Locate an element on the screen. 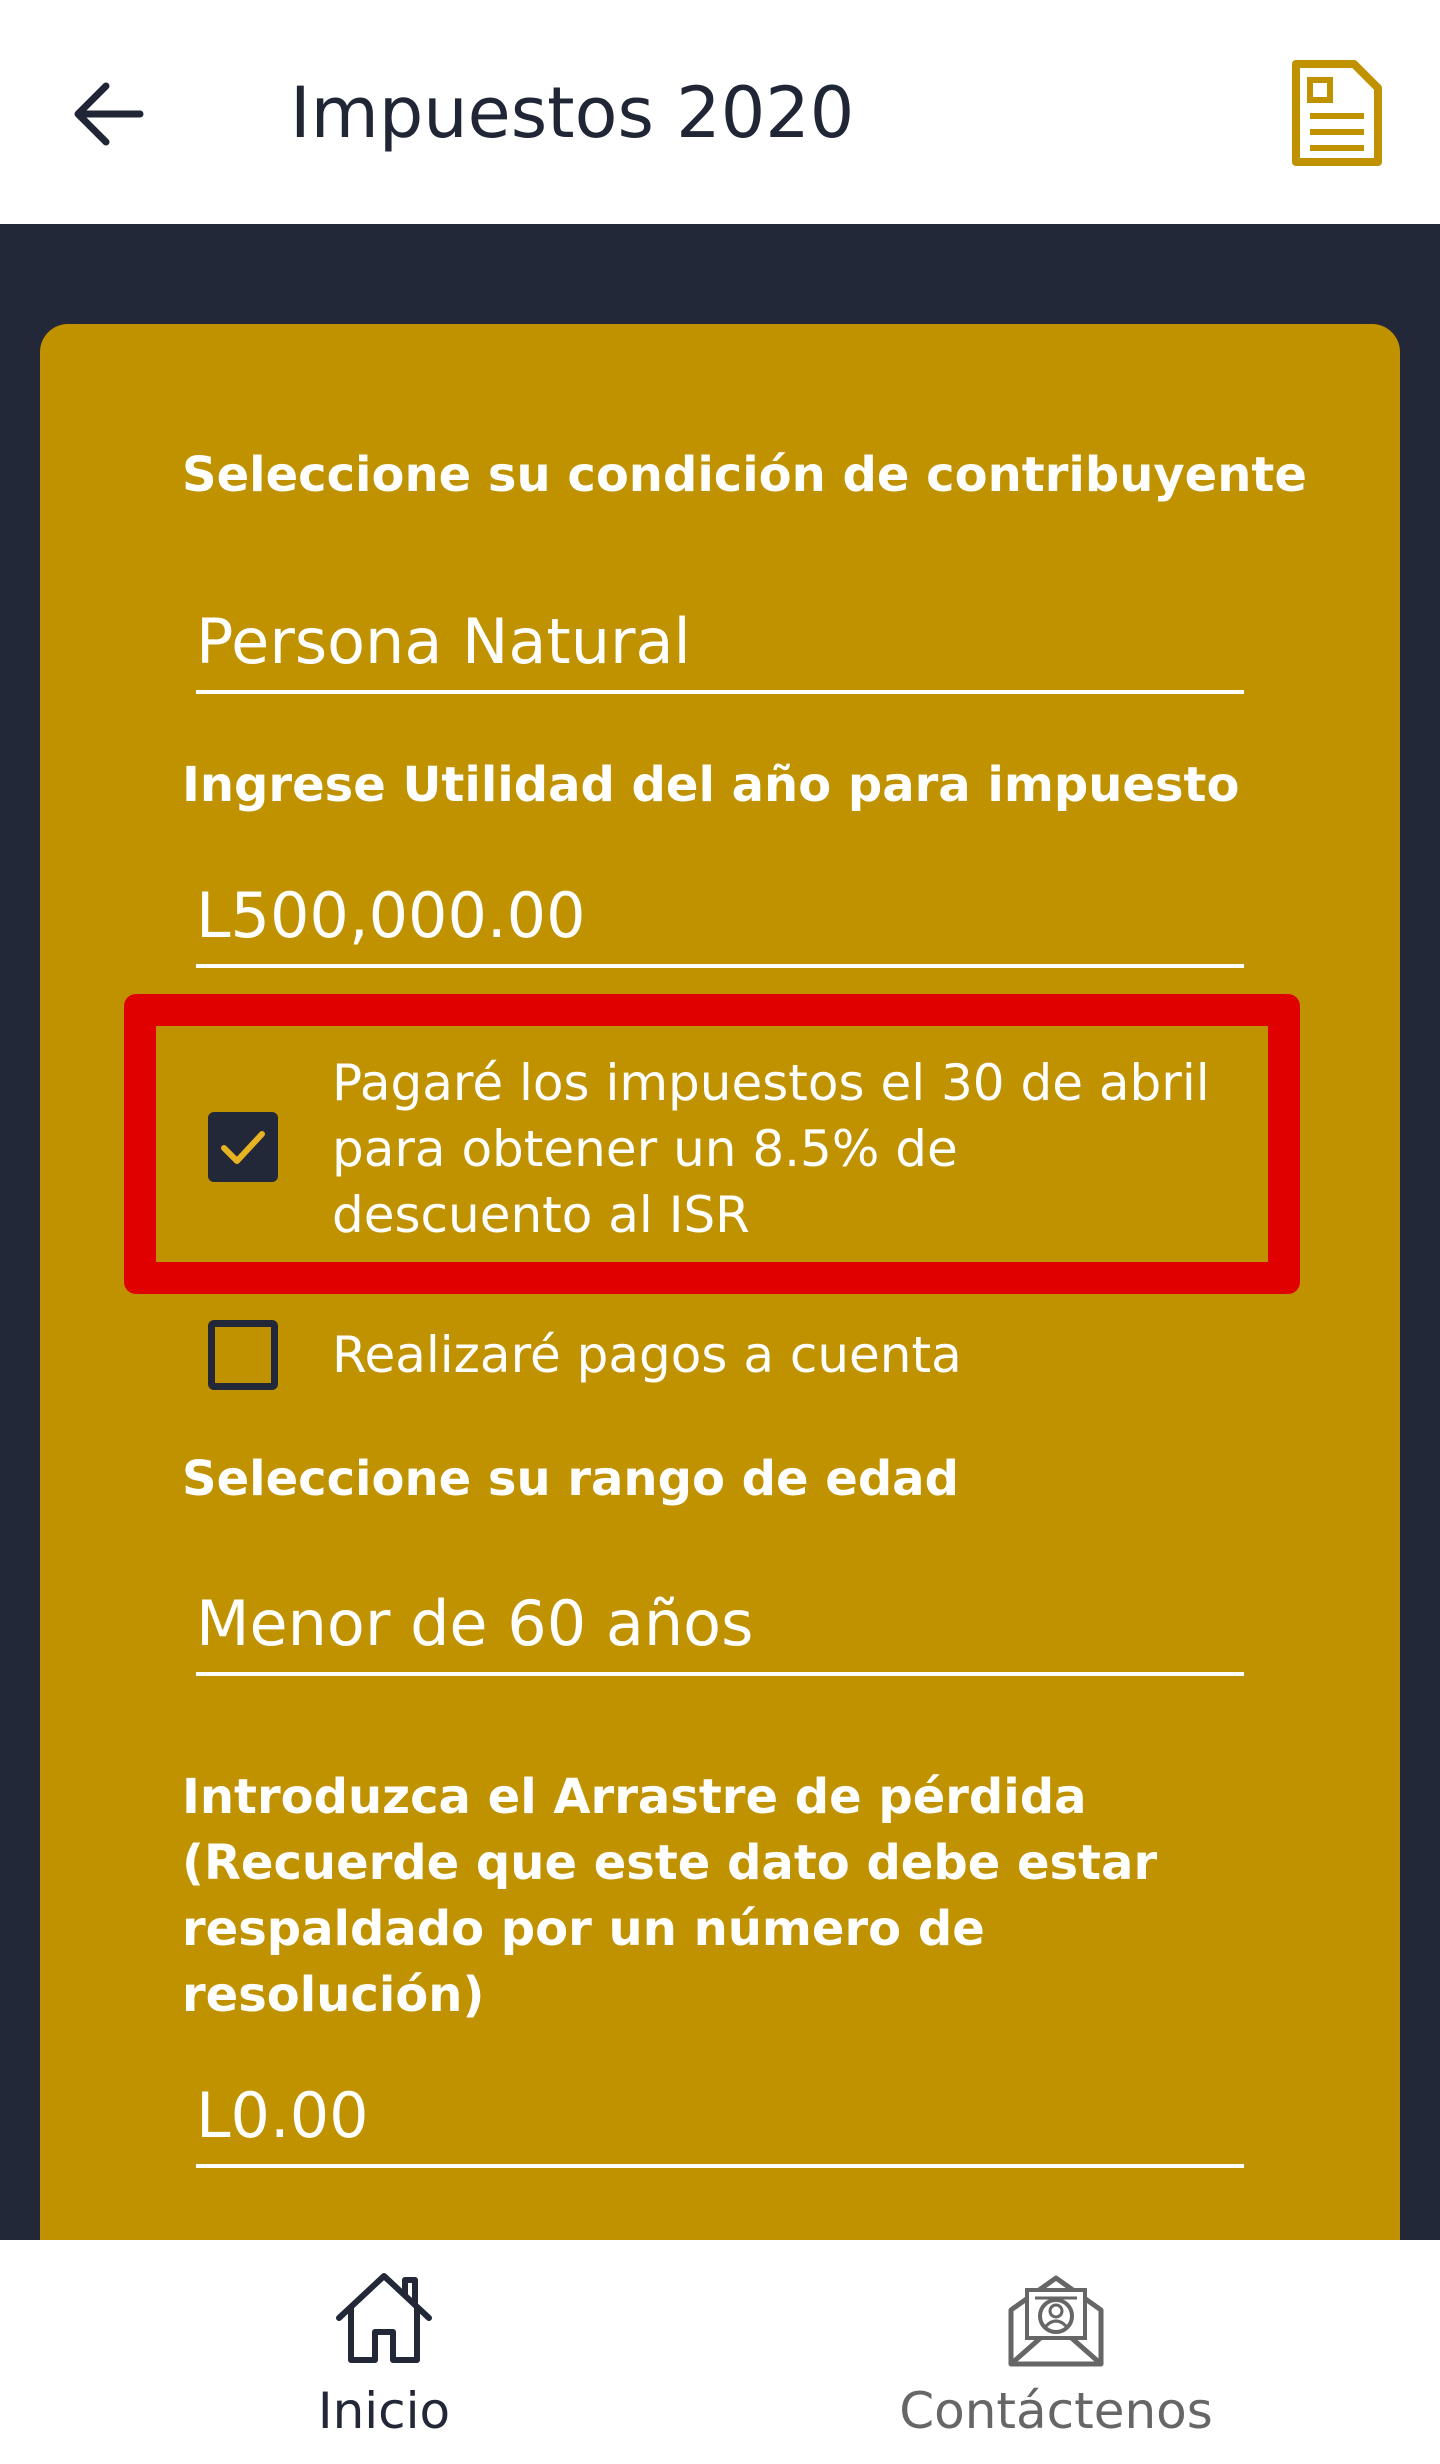  back-button is located at coordinates (108, 114).